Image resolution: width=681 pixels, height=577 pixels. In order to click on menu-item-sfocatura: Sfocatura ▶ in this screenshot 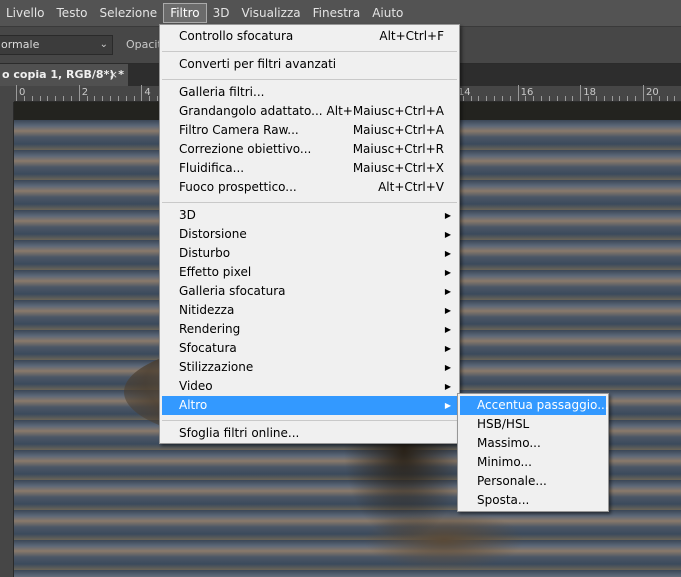, I will do `click(309, 348)`.